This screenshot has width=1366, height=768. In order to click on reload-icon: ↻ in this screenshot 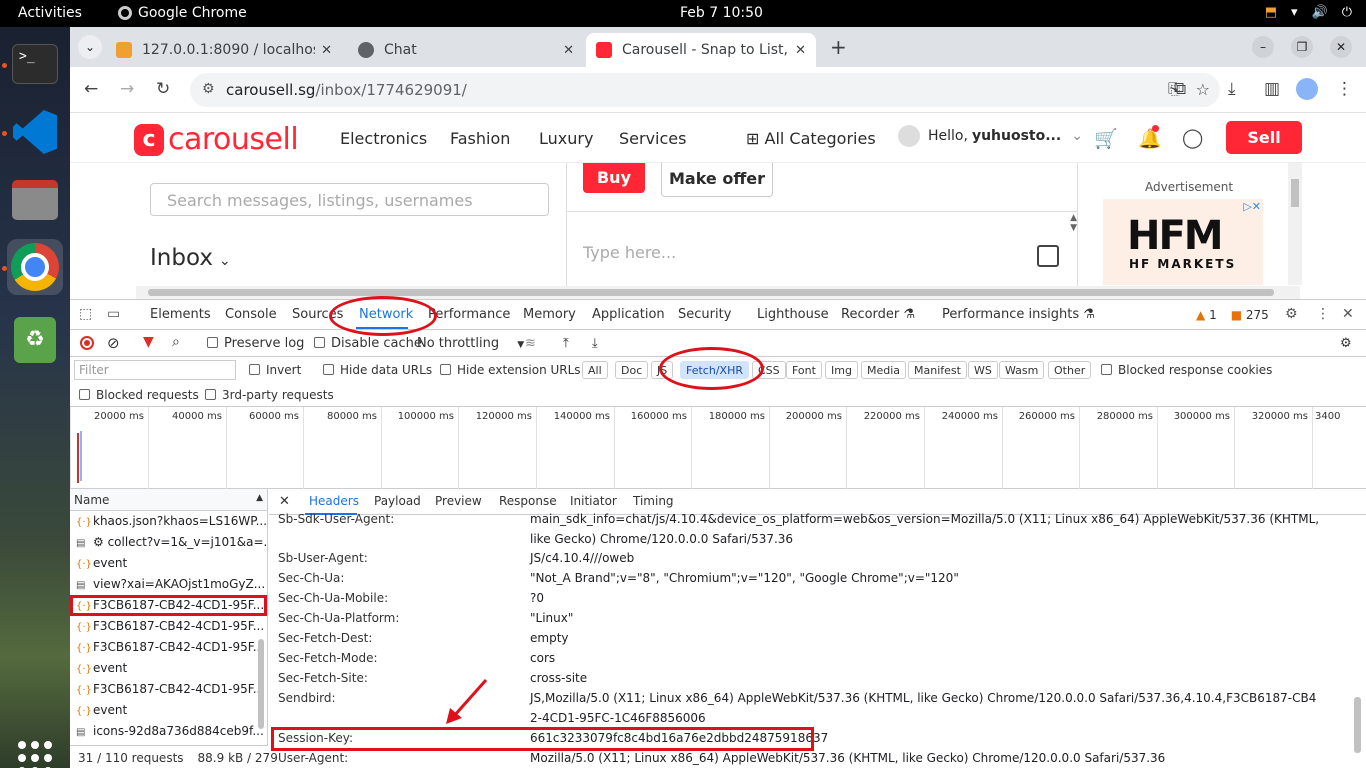, I will do `click(163, 89)`.